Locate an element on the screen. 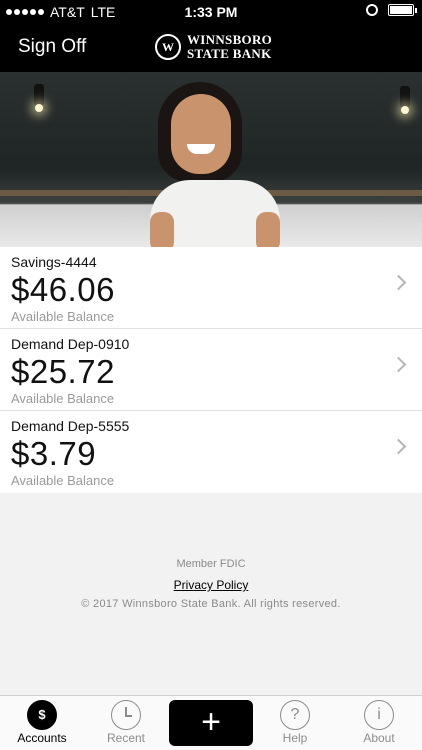 This screenshot has height=750, width=422. bank-name: WINNSBORO STATE BANK is located at coordinates (229, 47).